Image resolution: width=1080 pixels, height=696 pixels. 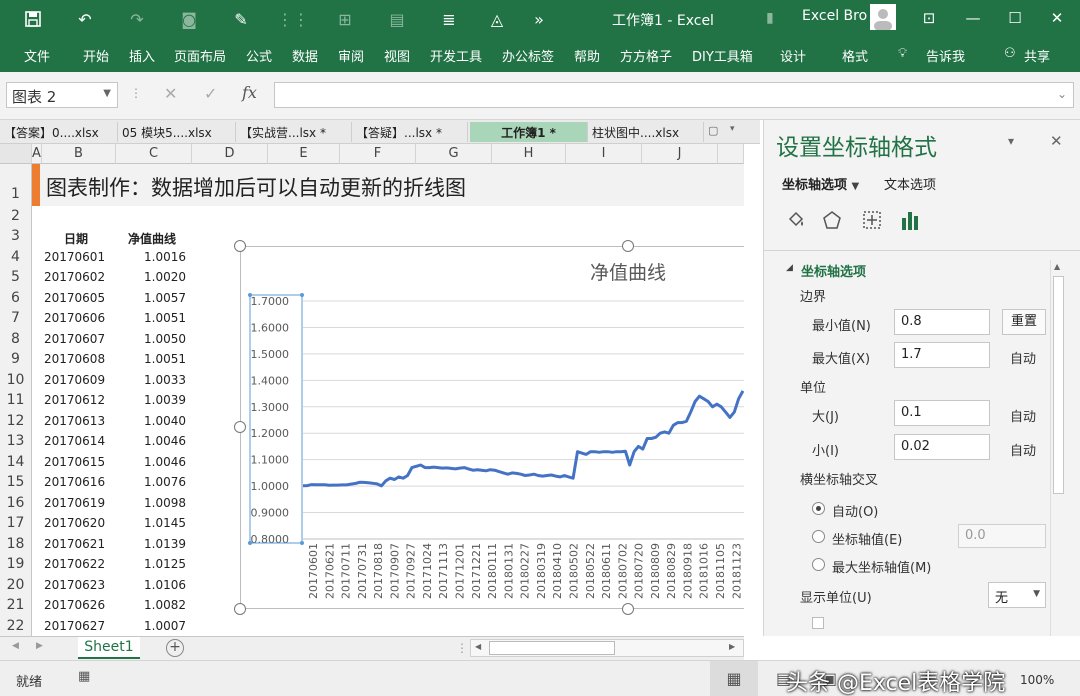 I want to click on tell-me: 告诉我, so click(x=945, y=55).